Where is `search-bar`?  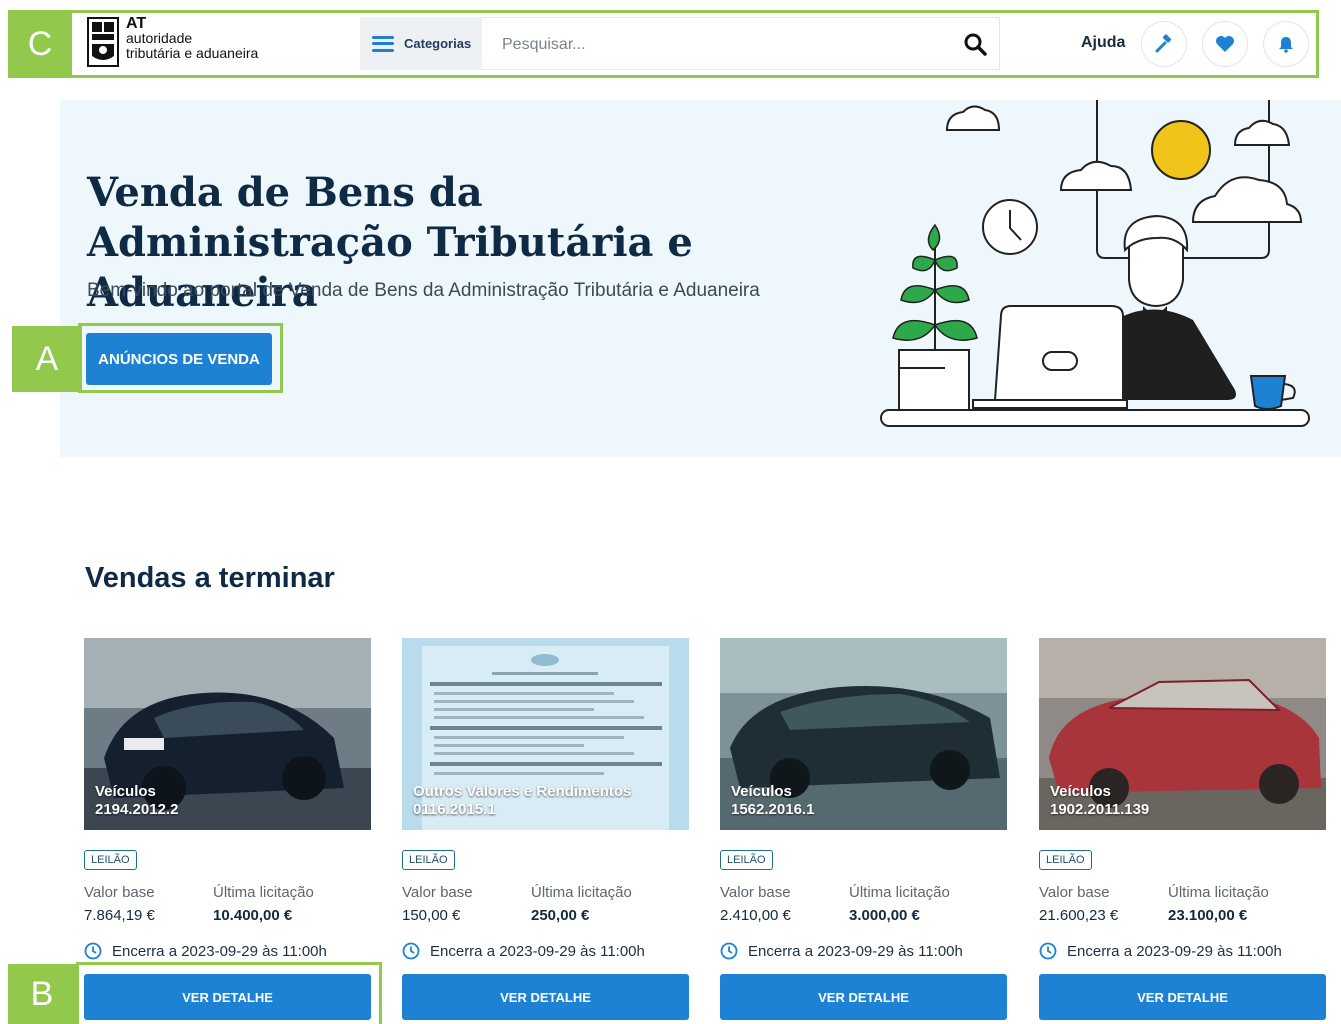
search-bar is located at coordinates (741, 43).